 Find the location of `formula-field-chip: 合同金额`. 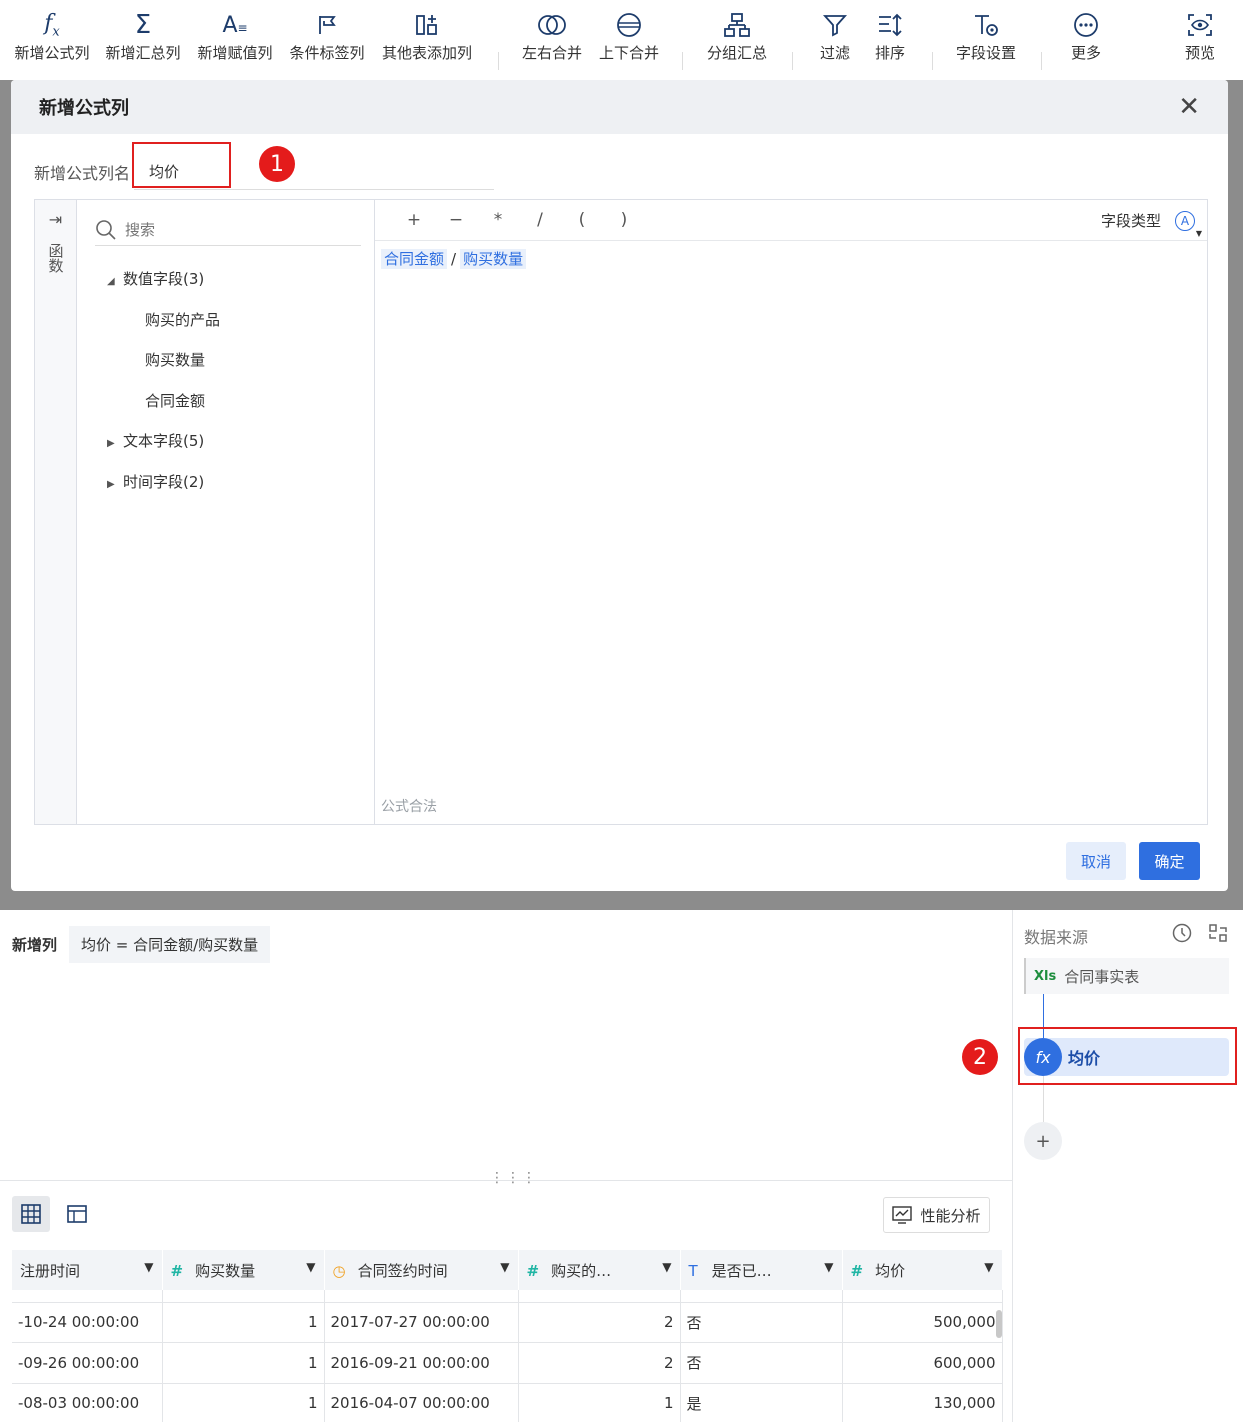

formula-field-chip: 合同金额 is located at coordinates (414, 259).